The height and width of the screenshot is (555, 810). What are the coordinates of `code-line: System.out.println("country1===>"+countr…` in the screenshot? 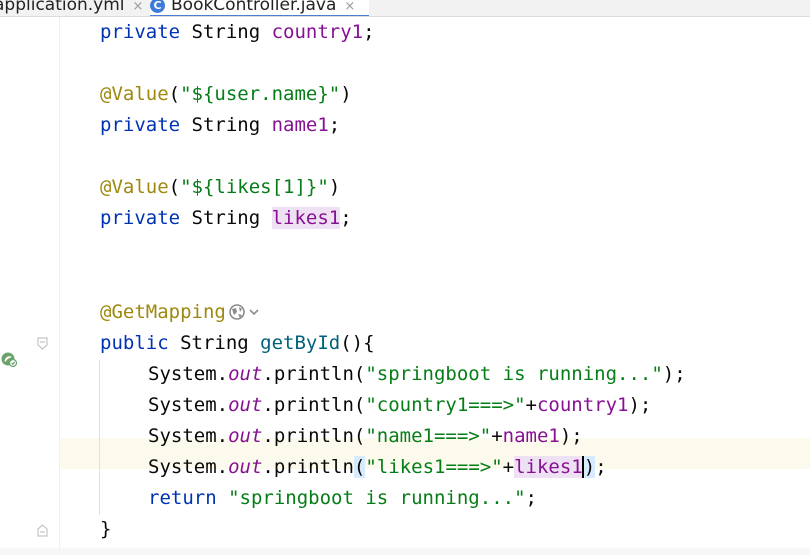 It's located at (400, 405).